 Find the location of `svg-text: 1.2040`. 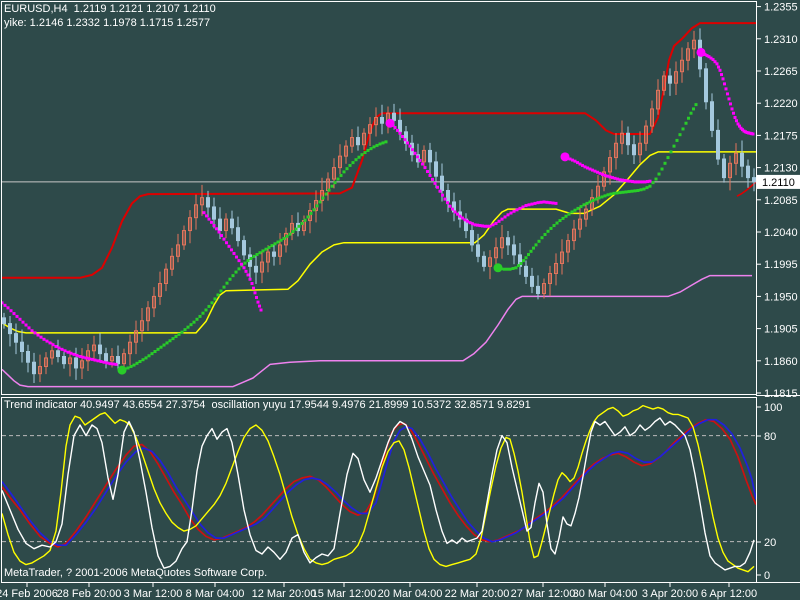

svg-text: 1.2040 is located at coordinates (781, 233).